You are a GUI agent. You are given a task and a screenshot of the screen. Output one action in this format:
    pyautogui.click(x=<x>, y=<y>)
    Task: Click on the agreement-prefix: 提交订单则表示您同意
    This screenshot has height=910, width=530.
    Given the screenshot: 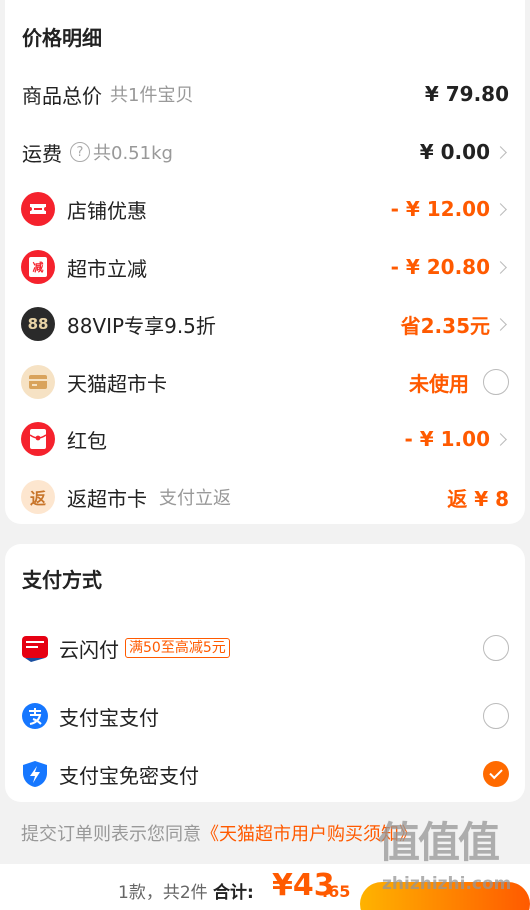 What is the action you would take?
    pyautogui.click(x=111, y=834)
    